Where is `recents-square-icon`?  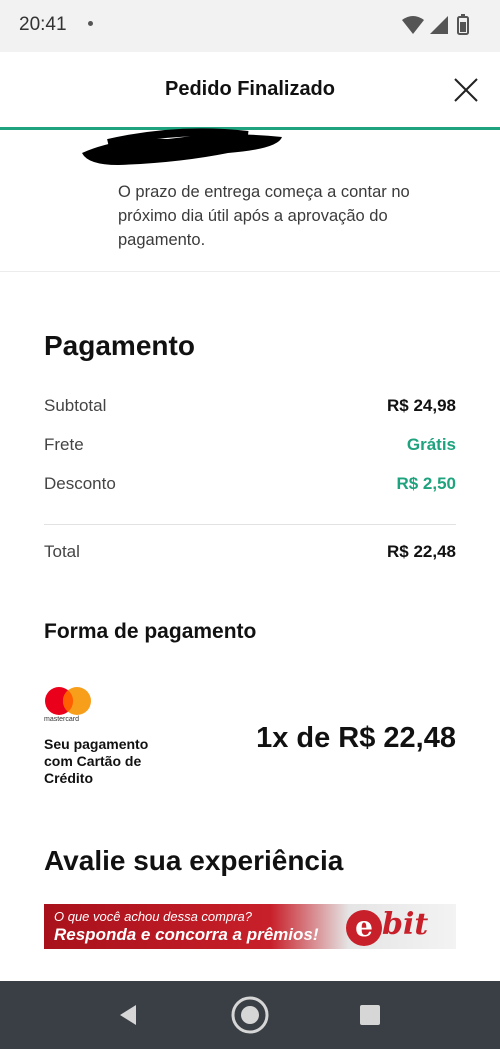 recents-square-icon is located at coordinates (370, 1015).